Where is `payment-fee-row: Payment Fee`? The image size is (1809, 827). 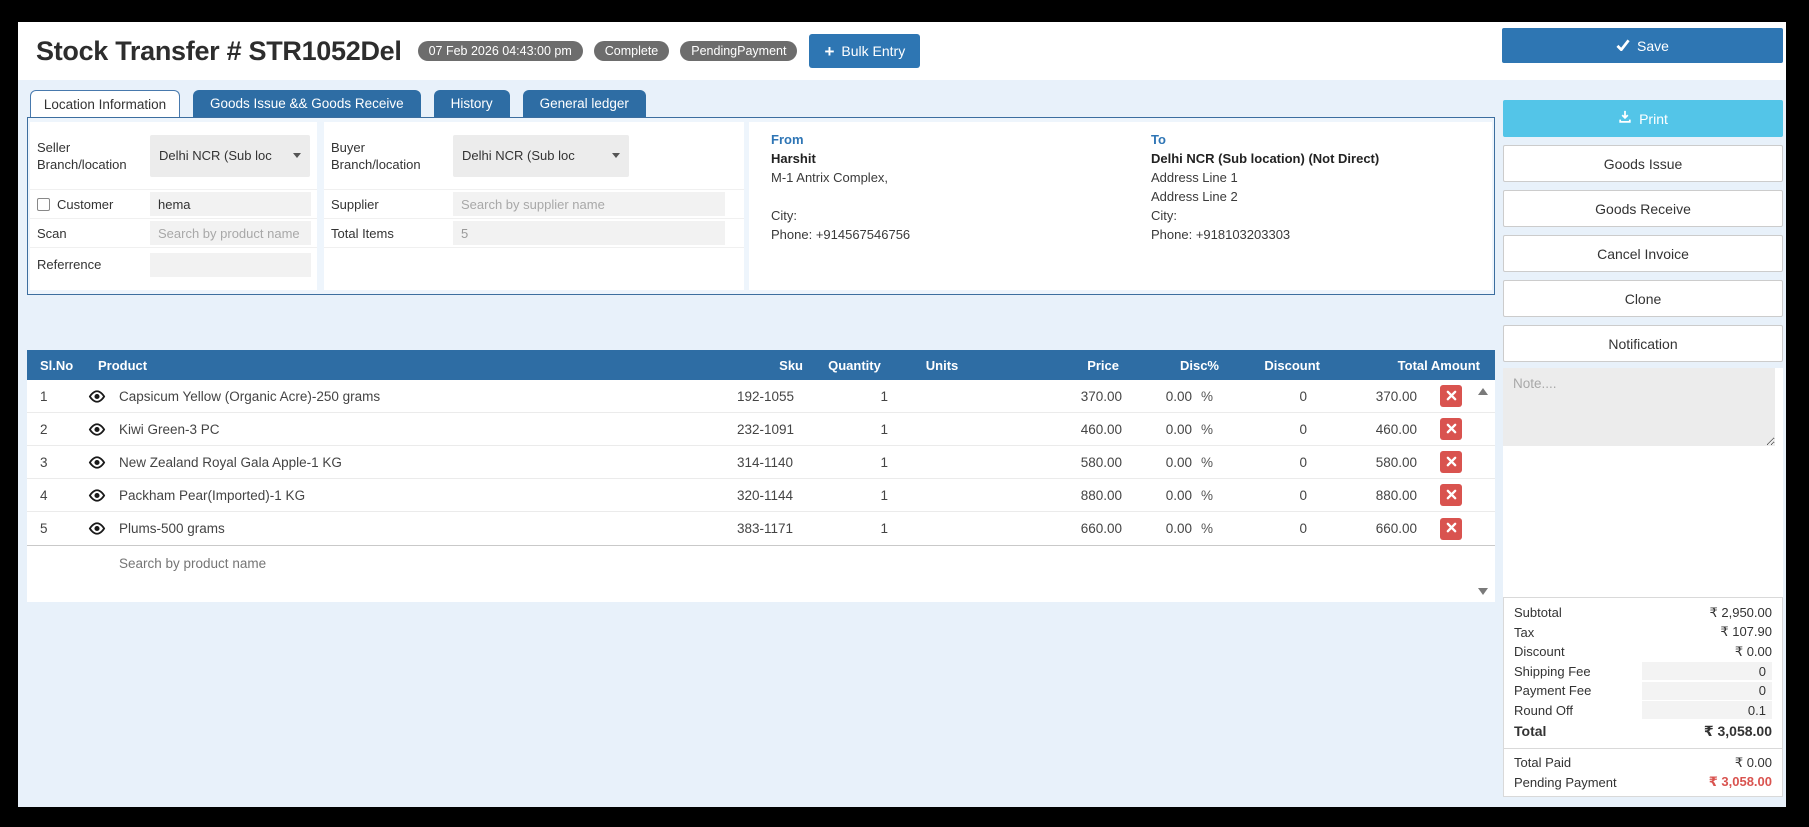
payment-fee-row: Payment Fee is located at coordinates (1643, 691).